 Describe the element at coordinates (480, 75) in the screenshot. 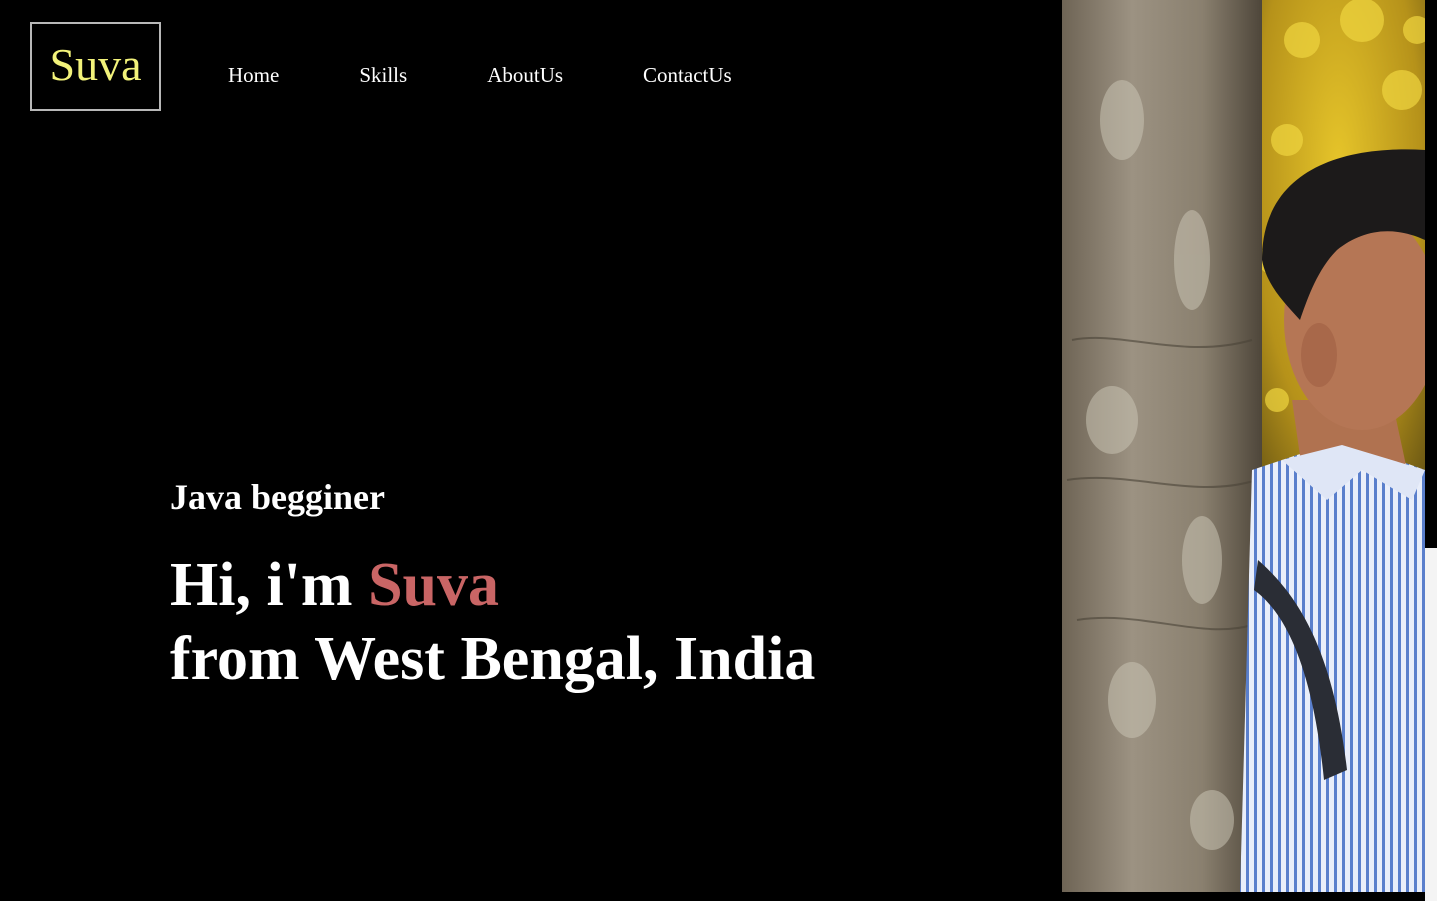

I see `main-nav: Home Skills AboutUs ContactUs` at that location.